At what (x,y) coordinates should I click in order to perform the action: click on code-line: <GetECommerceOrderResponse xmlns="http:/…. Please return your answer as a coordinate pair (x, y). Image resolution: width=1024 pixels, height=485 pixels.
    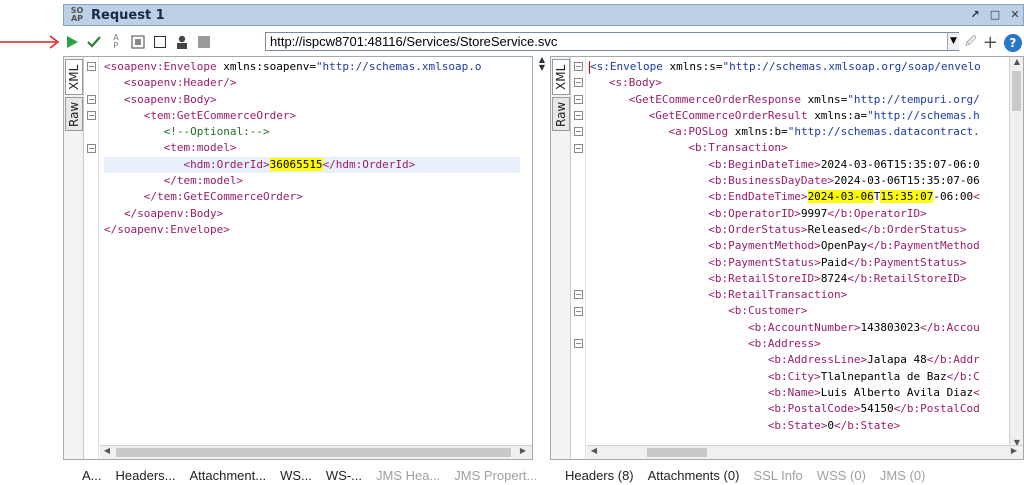
    Looking at the image, I should click on (799, 100).